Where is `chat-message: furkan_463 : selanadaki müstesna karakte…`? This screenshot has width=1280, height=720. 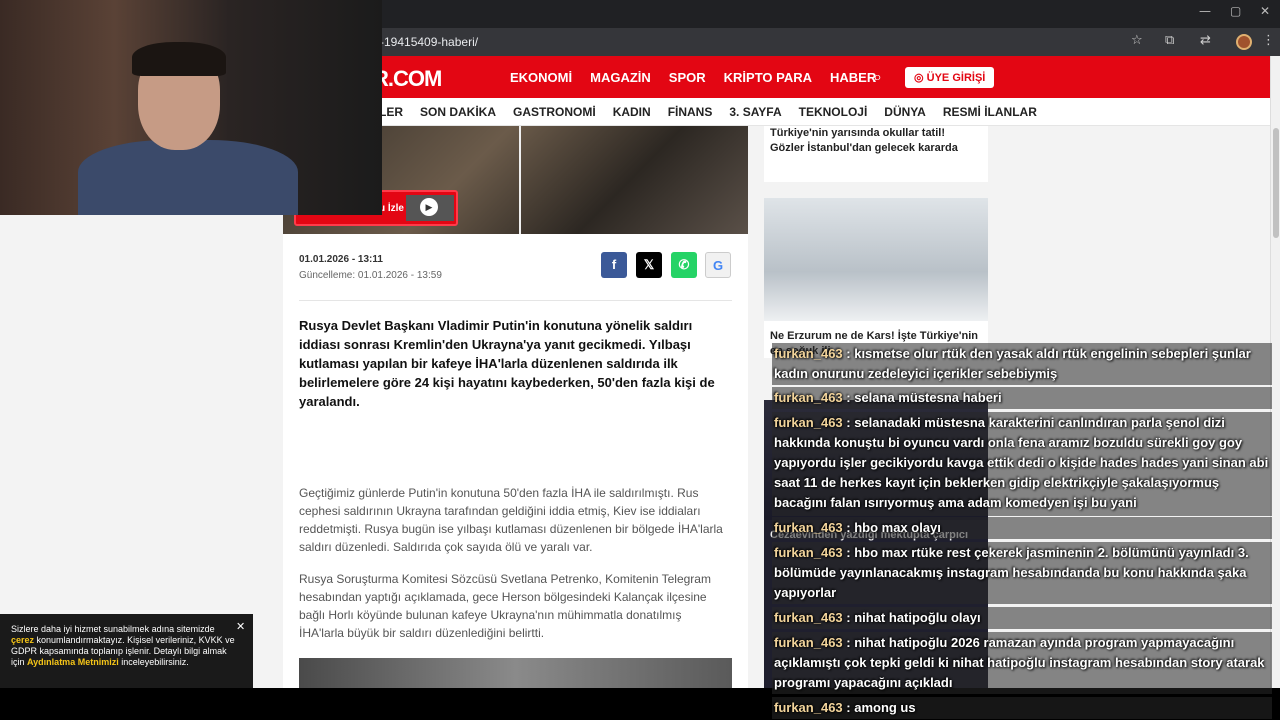
chat-message: furkan_463 : selanadaki müstesna karakte… is located at coordinates (1022, 464).